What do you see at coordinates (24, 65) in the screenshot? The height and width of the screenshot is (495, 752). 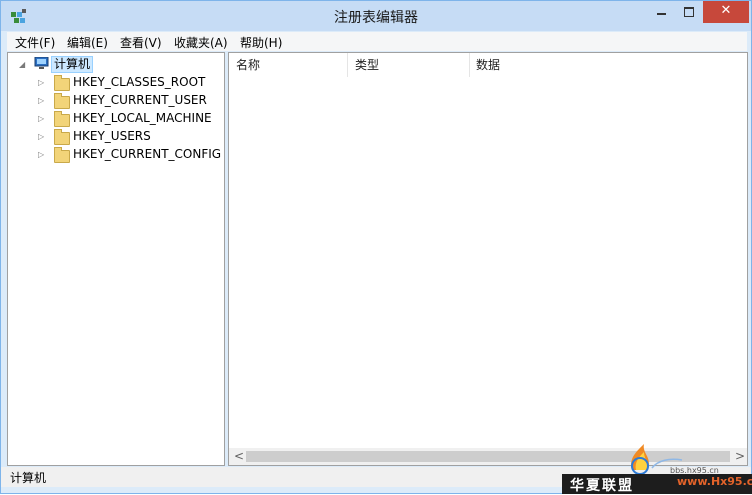 I see `collapse-icon: ◢` at bounding box center [24, 65].